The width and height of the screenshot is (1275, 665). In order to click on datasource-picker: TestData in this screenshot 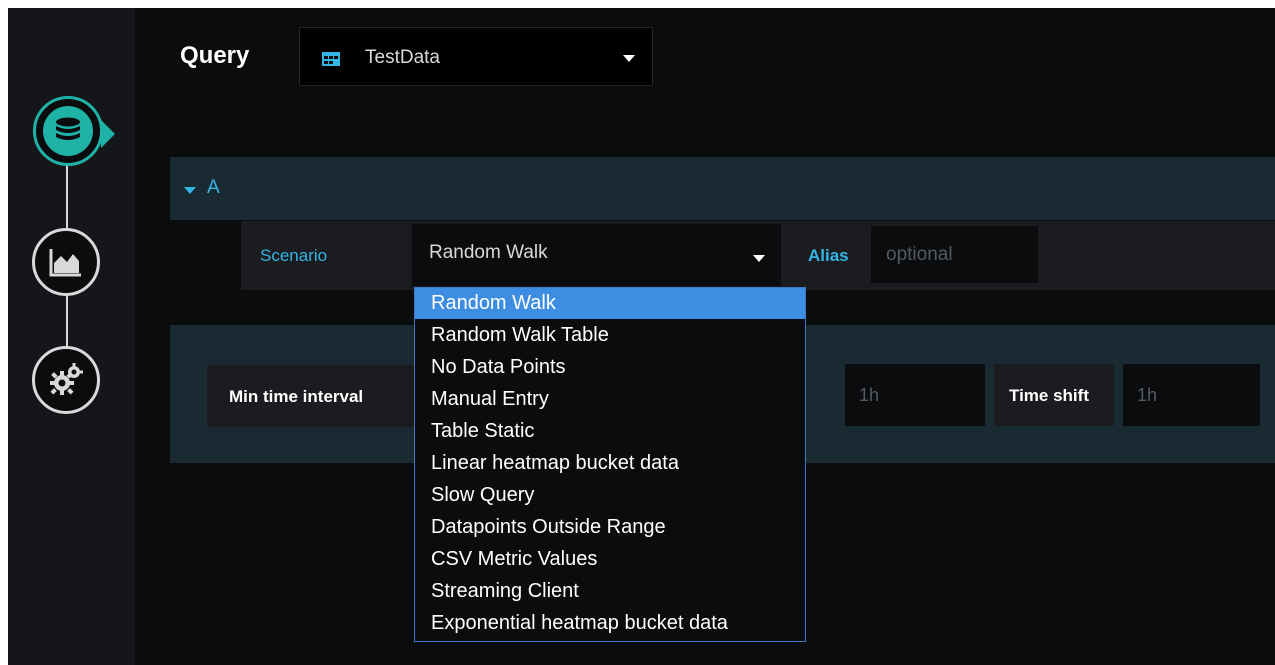, I will do `click(476, 56)`.